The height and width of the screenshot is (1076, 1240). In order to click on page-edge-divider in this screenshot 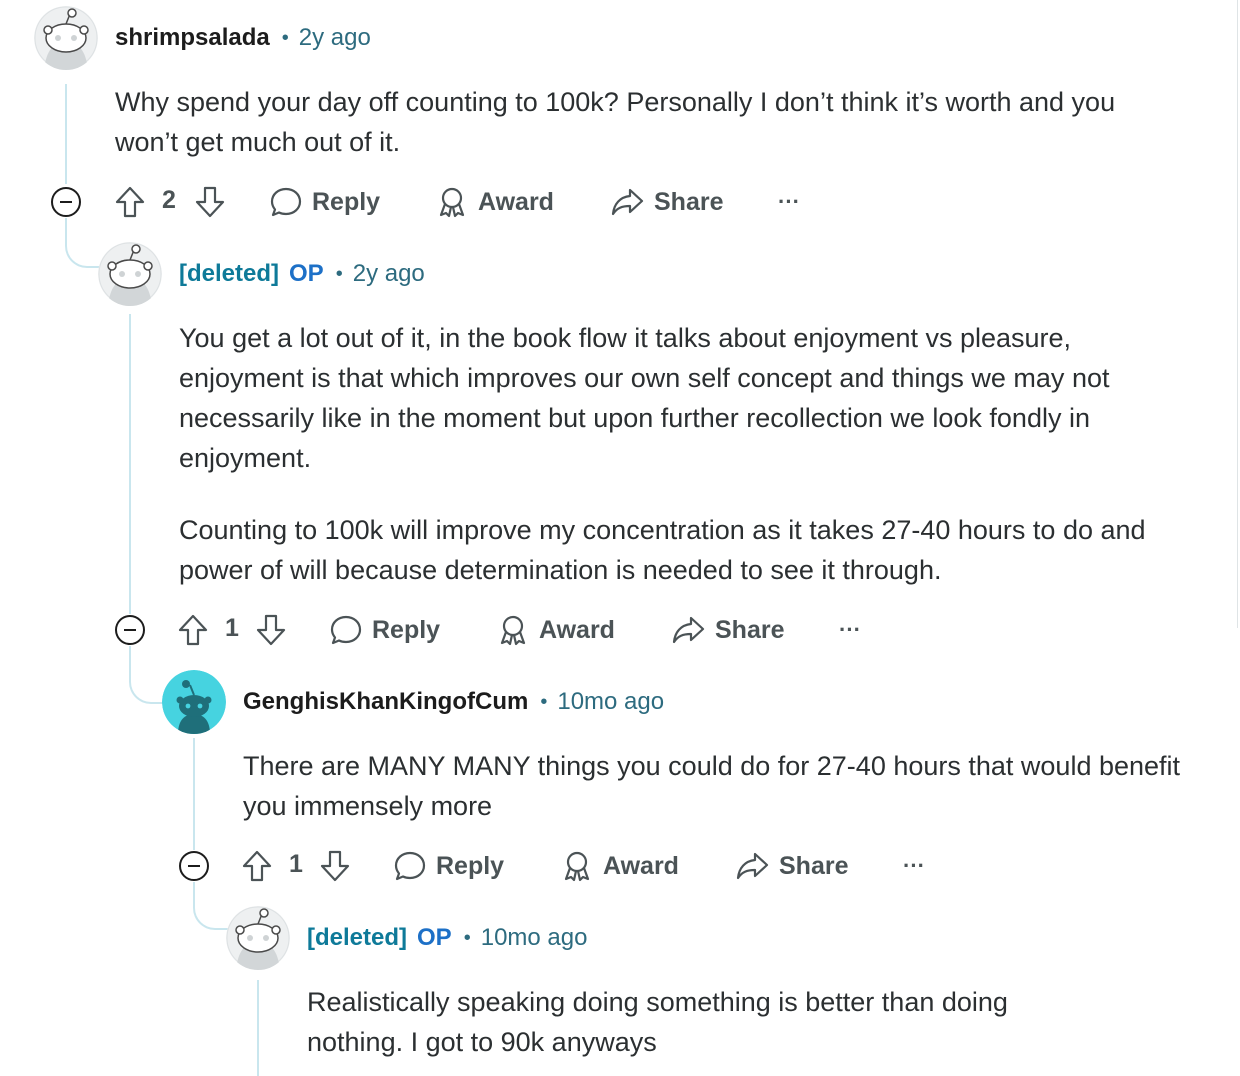, I will do `click(1237, 314)`.